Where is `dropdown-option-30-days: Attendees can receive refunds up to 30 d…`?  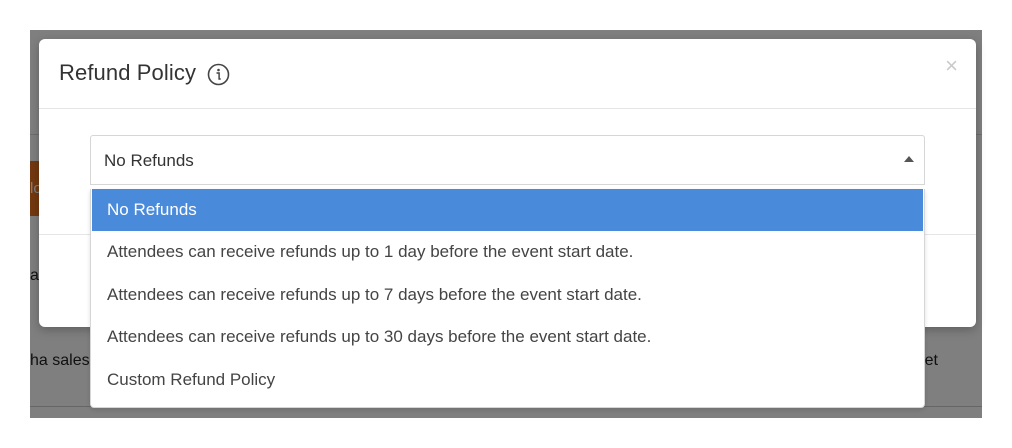 dropdown-option-30-days: Attendees can receive refunds up to 30 d… is located at coordinates (507, 337).